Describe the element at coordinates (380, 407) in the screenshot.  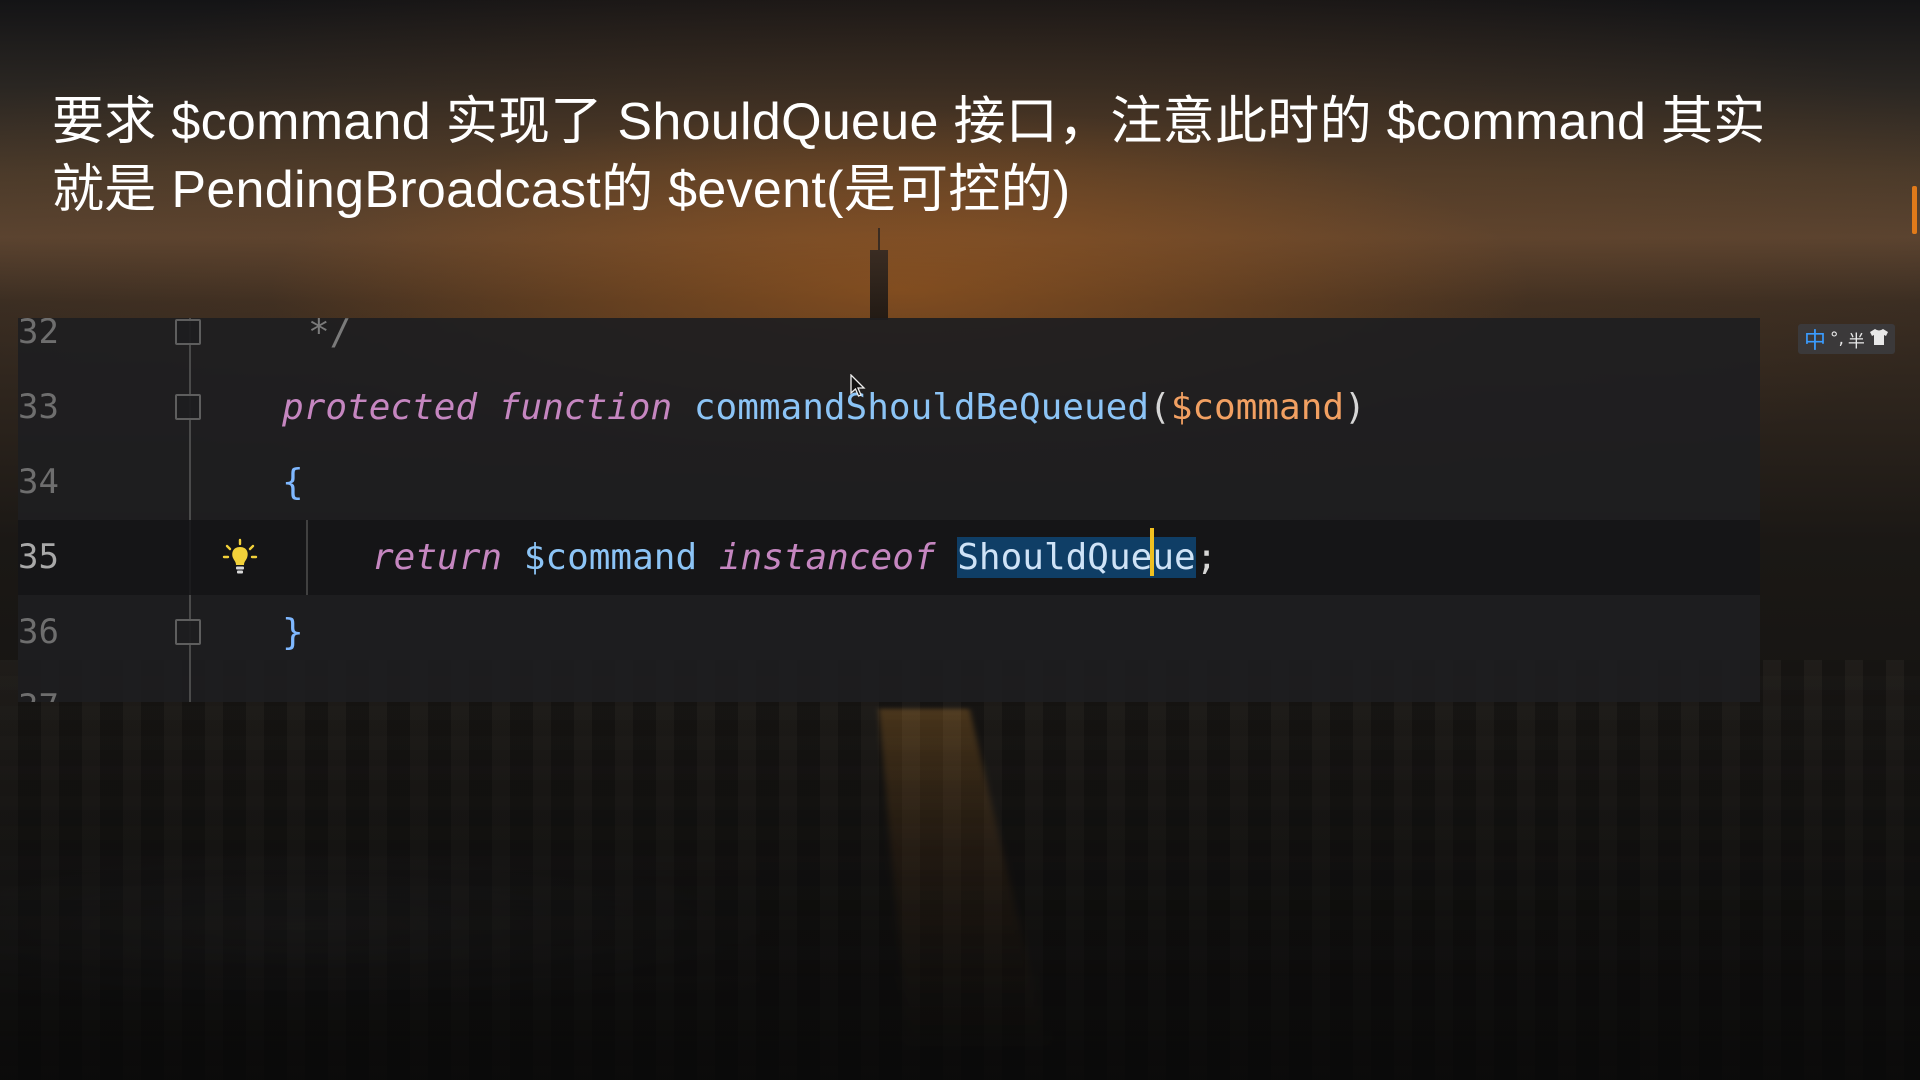
I see `keyword-protected: protected` at that location.